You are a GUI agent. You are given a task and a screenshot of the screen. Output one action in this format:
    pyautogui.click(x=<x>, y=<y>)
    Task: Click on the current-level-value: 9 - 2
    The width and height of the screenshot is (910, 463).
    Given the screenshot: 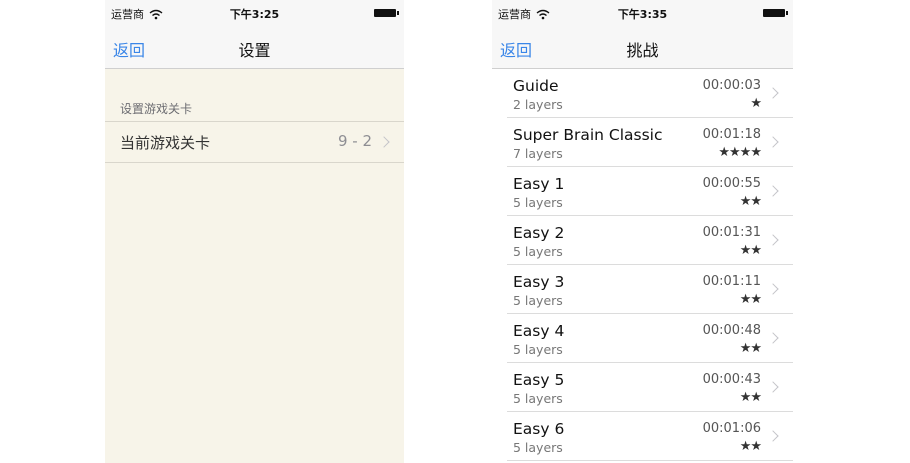 What is the action you would take?
    pyautogui.click(x=354, y=141)
    